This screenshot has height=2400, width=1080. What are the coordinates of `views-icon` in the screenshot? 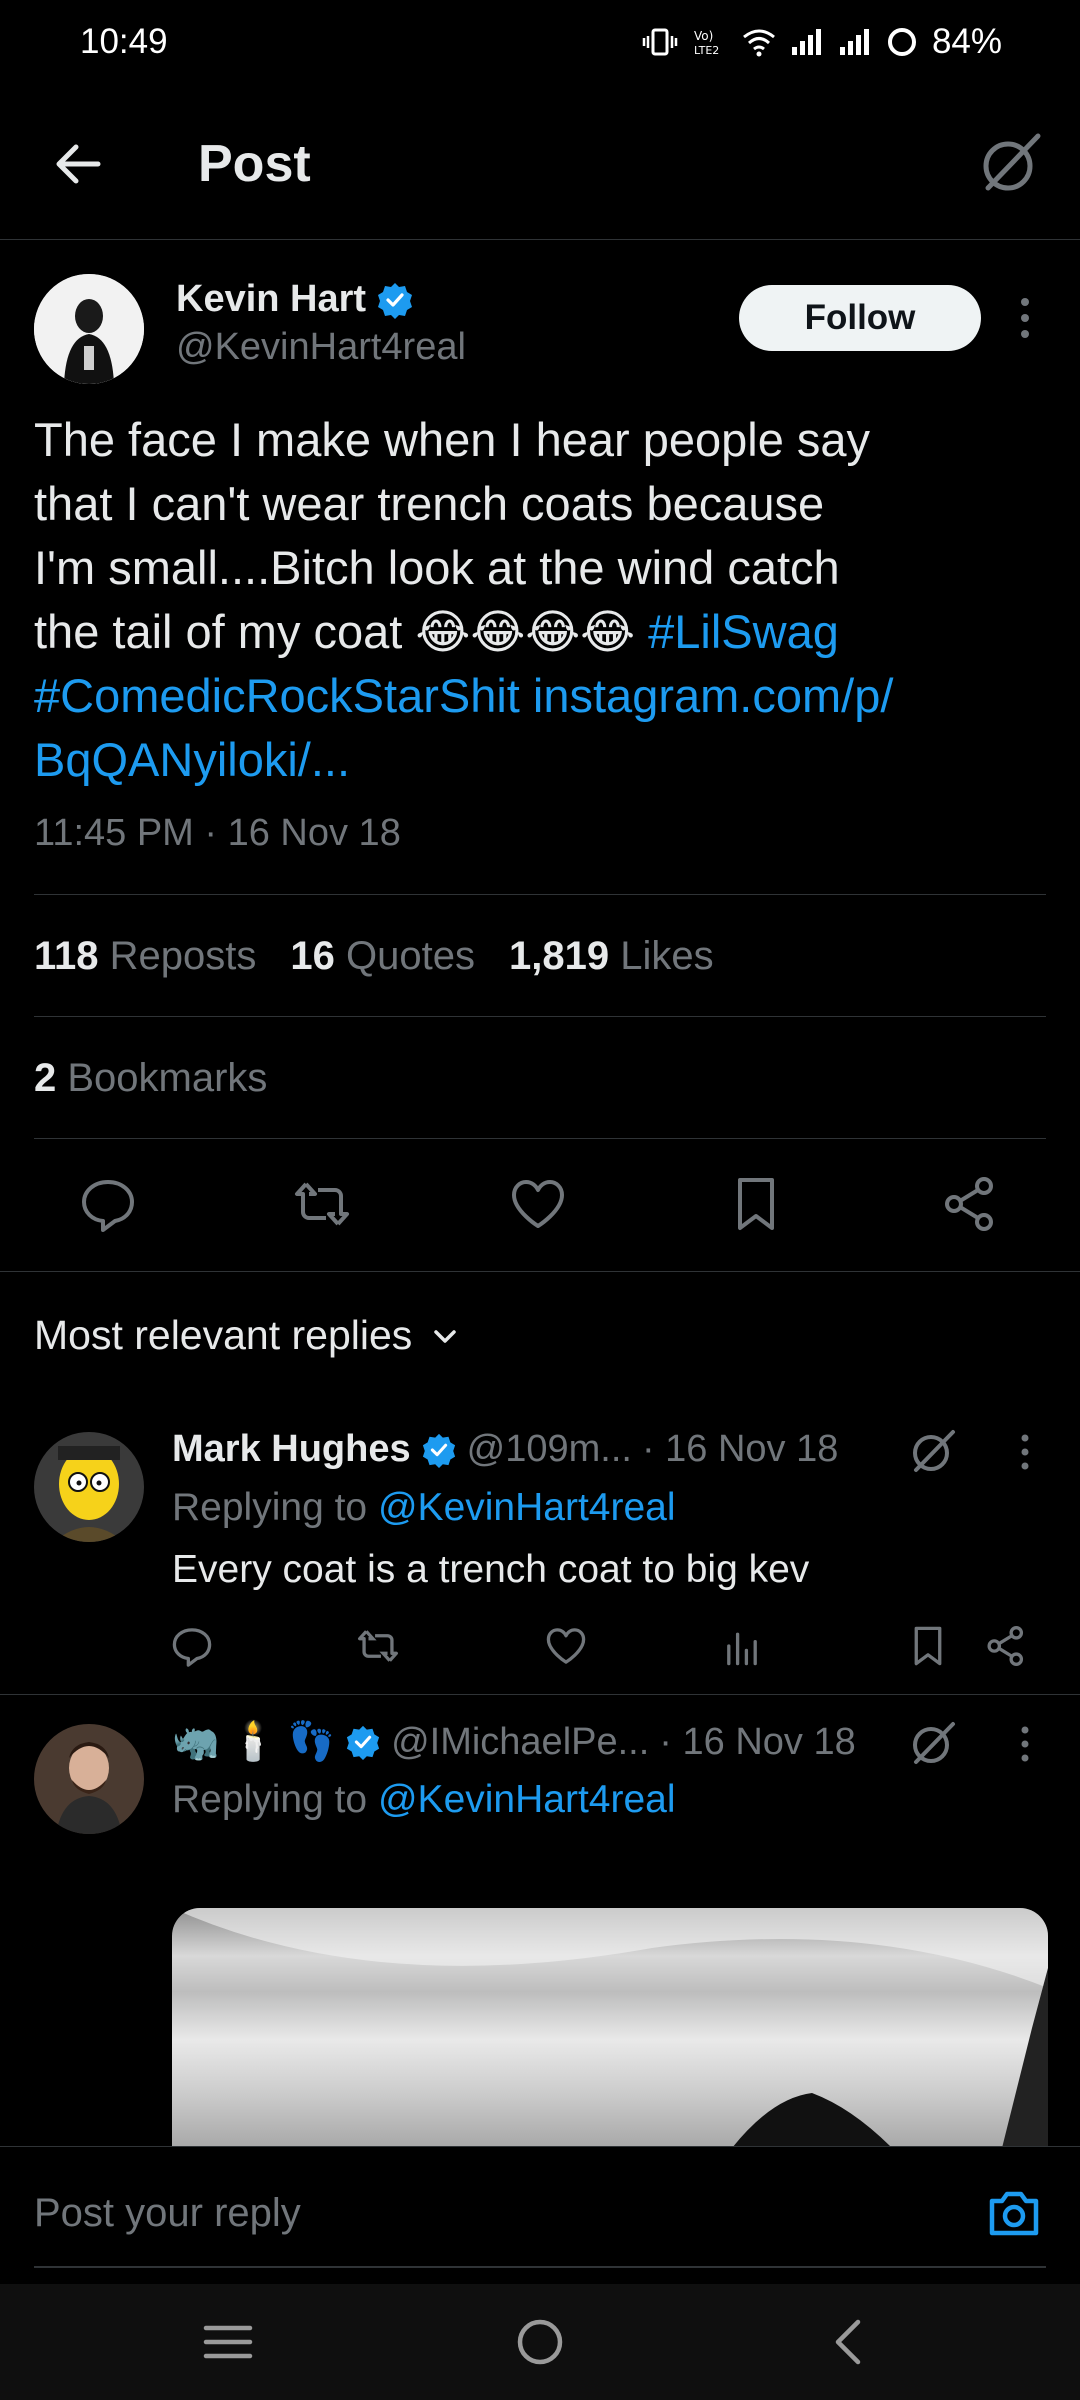 It's located at (742, 1646).